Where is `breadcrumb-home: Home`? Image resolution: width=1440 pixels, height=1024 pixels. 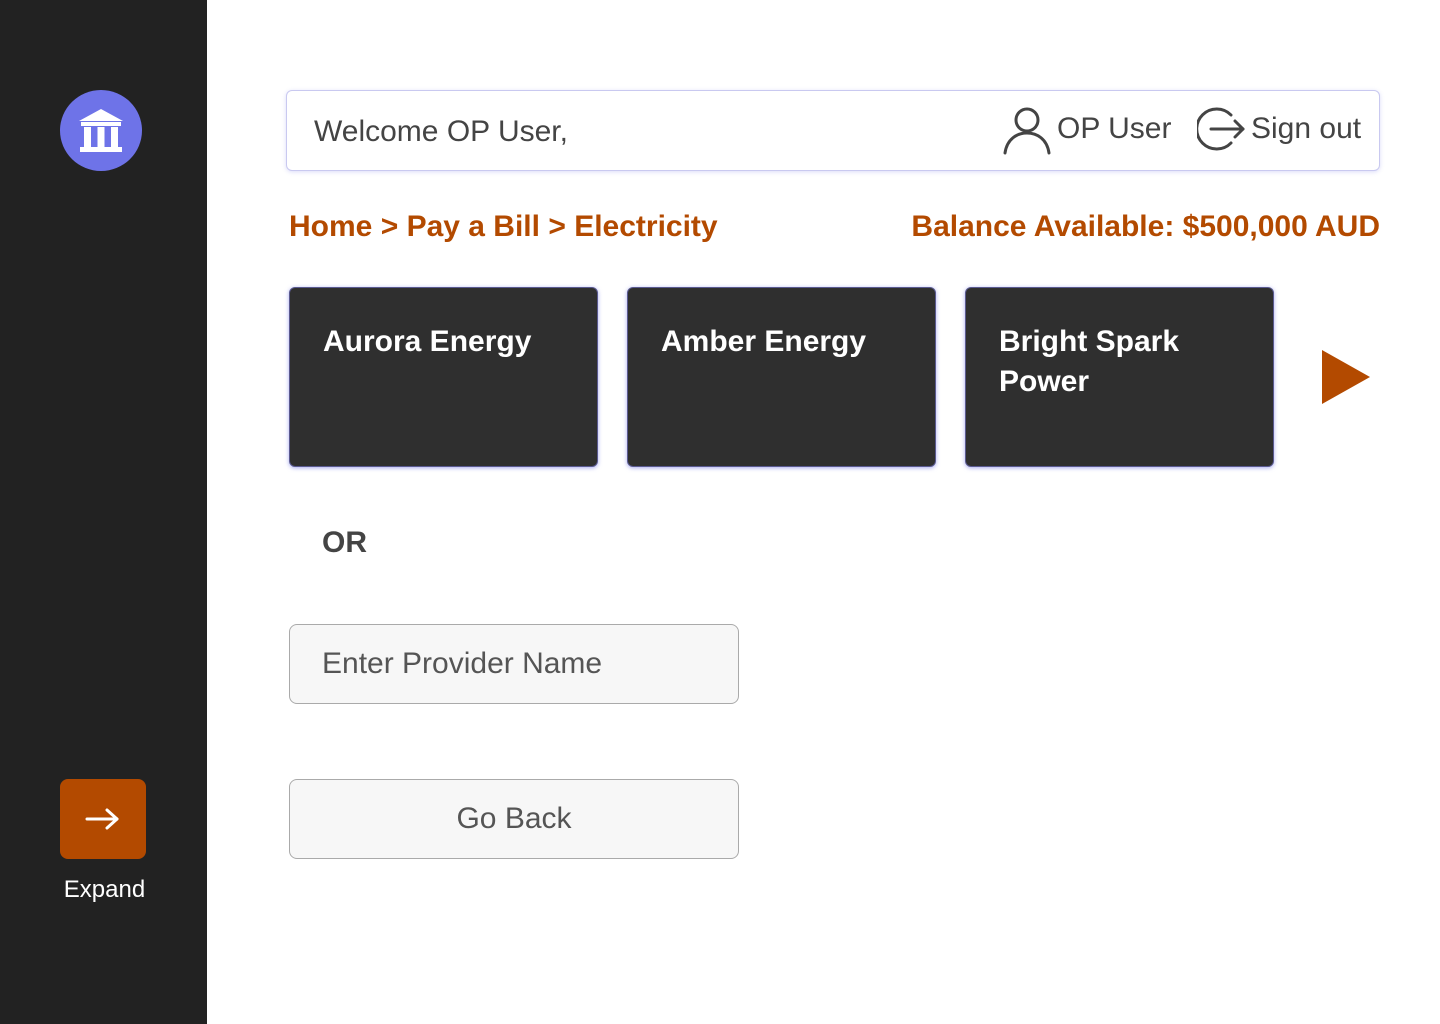
breadcrumb-home: Home is located at coordinates (330, 226).